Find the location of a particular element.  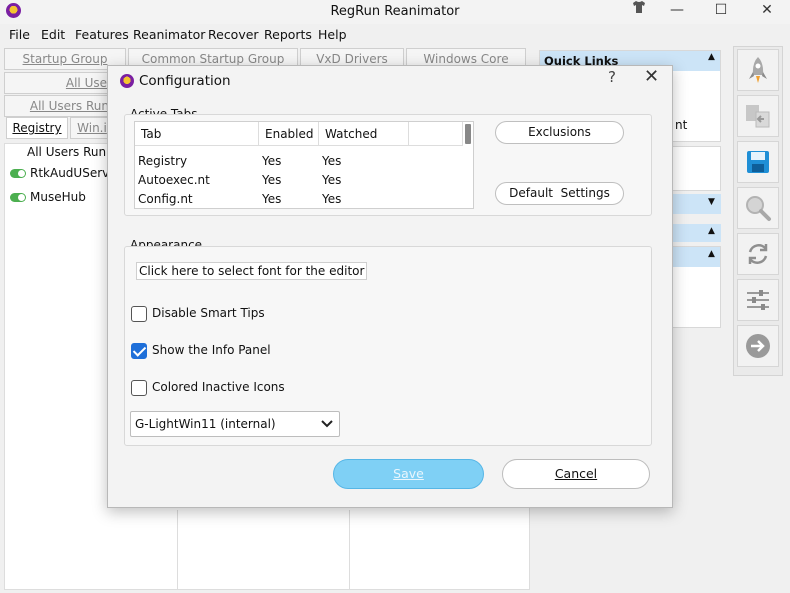

menu-recover: Recover is located at coordinates (233, 34).